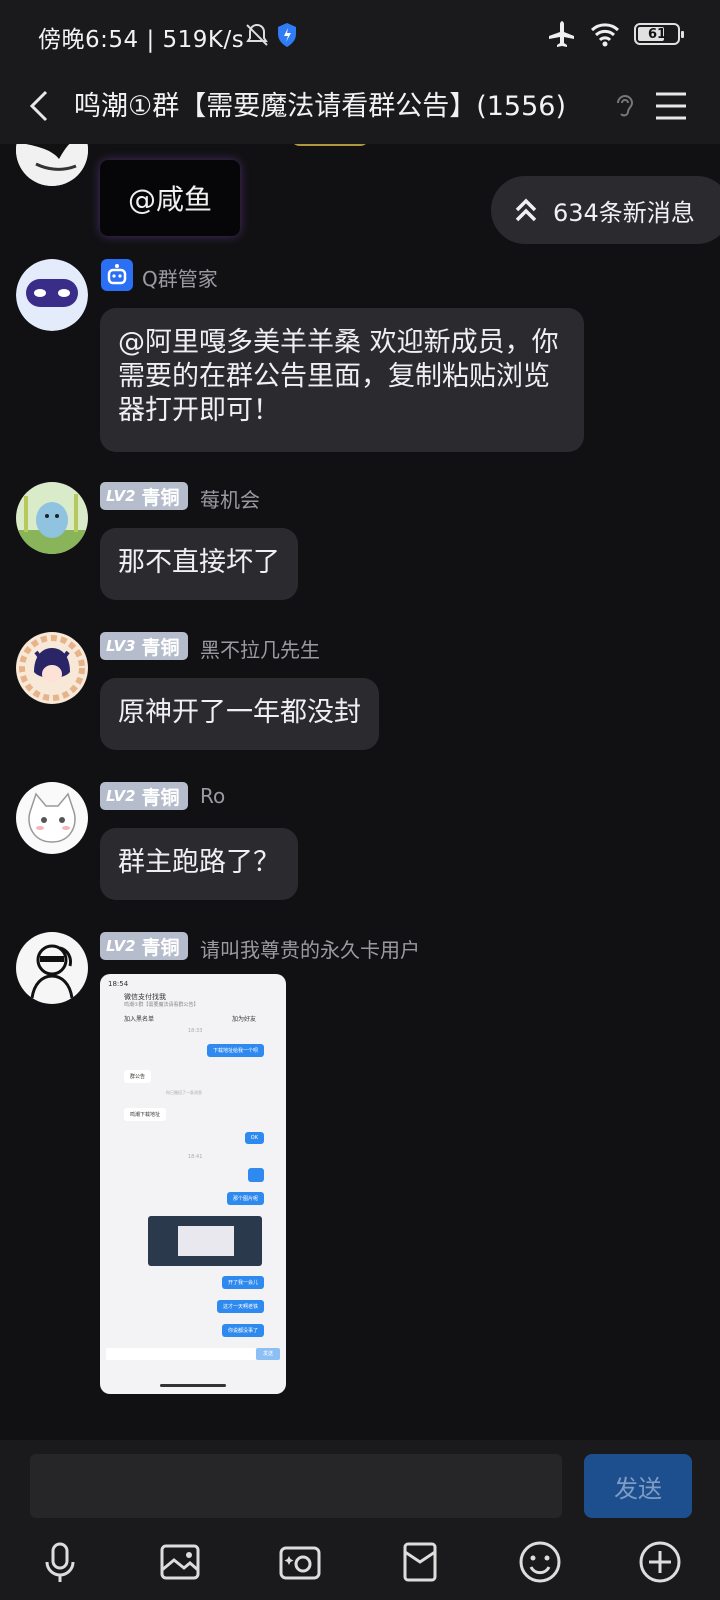 This screenshot has height=1600, width=720. What do you see at coordinates (212, 796) in the screenshot?
I see `sender-name: Ro` at bounding box center [212, 796].